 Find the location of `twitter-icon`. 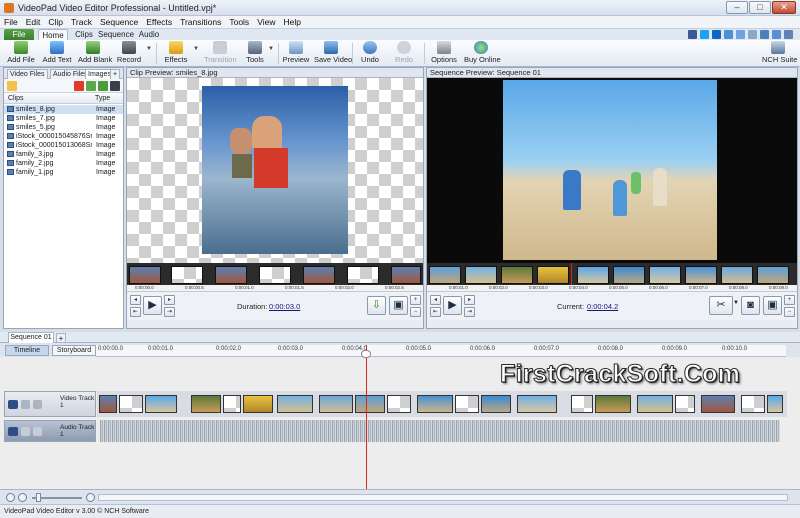

twitter-icon is located at coordinates (704, 34).